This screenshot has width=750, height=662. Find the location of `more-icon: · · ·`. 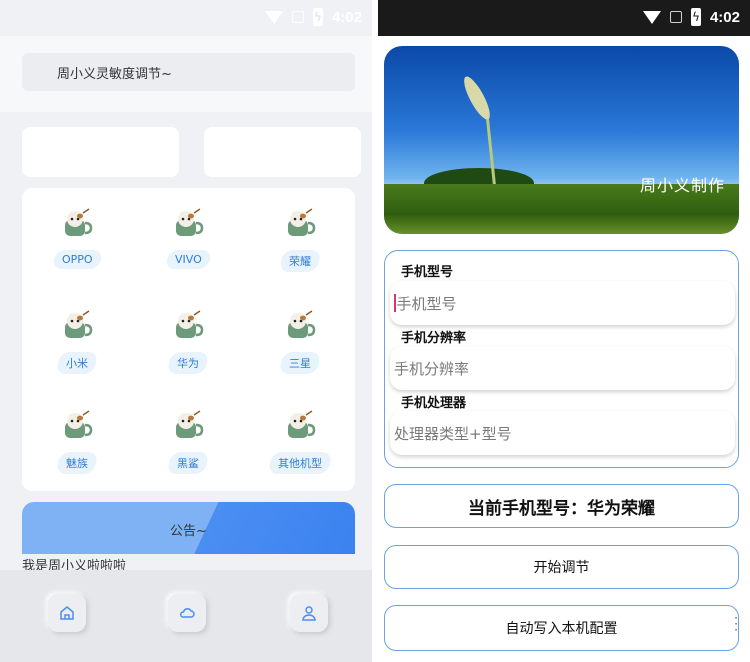

more-icon: · · · is located at coordinates (736, 624).